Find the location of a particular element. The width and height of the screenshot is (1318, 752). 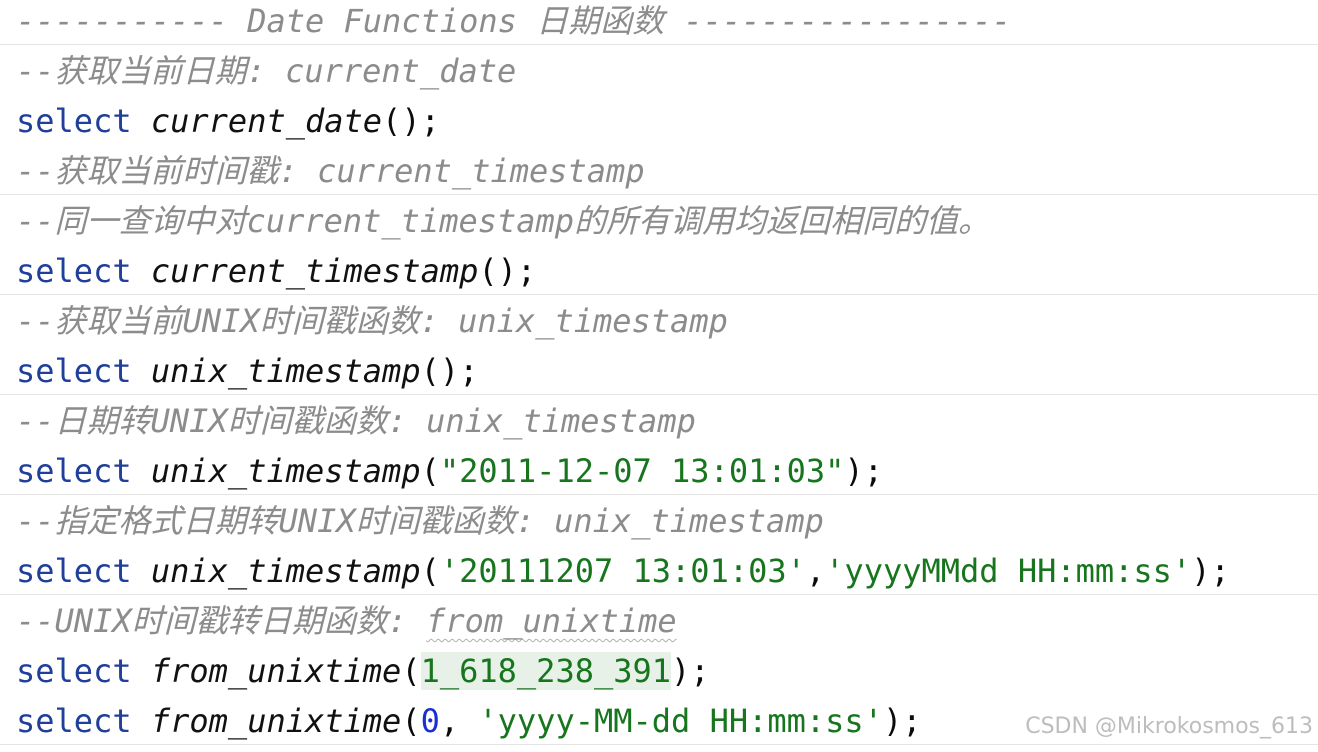

code-line-comment: --指定格式日期转UNIX时间戳函数: unix_timestamp is located at coordinates (420, 521).